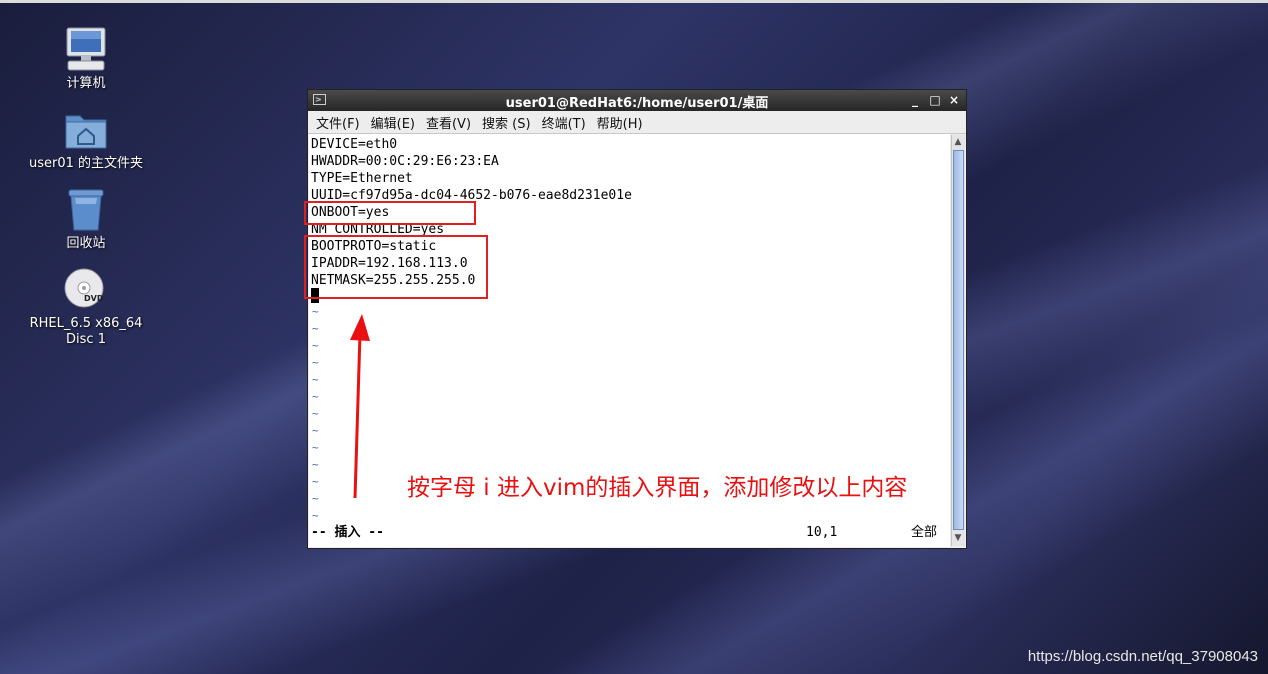  What do you see at coordinates (954, 100) in the screenshot?
I see `close-button: ×` at bounding box center [954, 100].